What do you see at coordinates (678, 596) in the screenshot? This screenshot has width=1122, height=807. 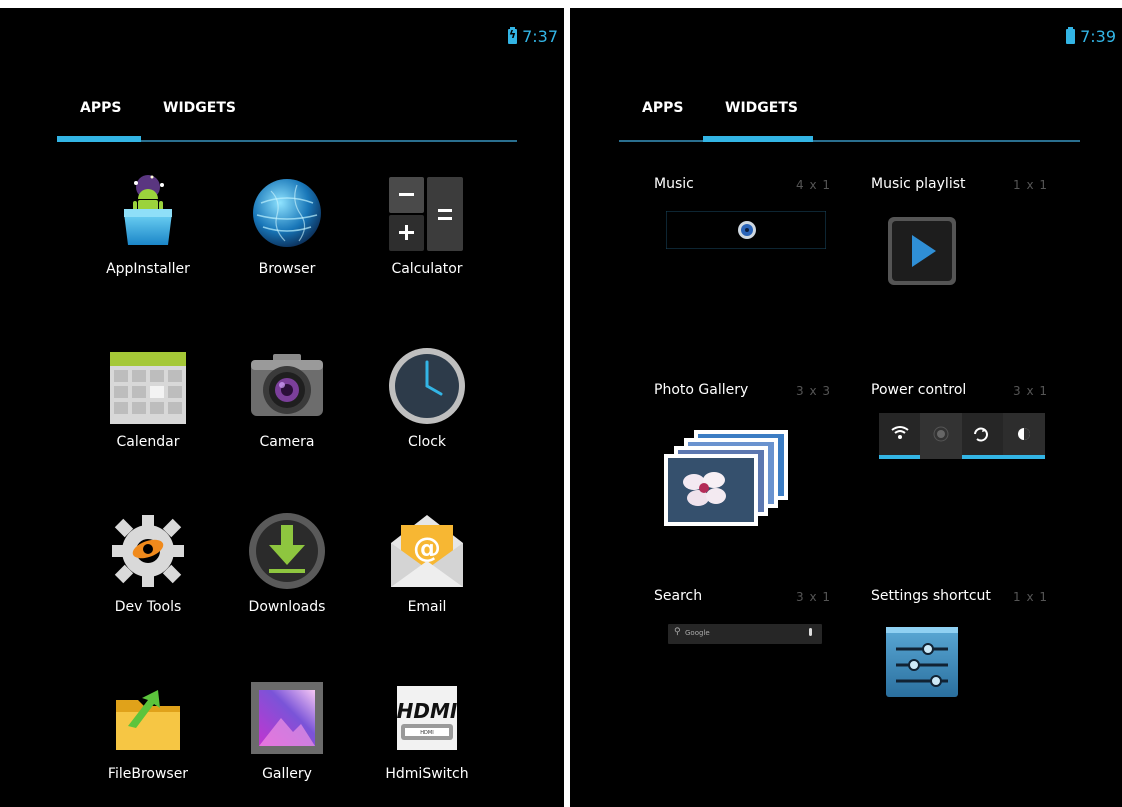 I see `widget-title: Search` at bounding box center [678, 596].